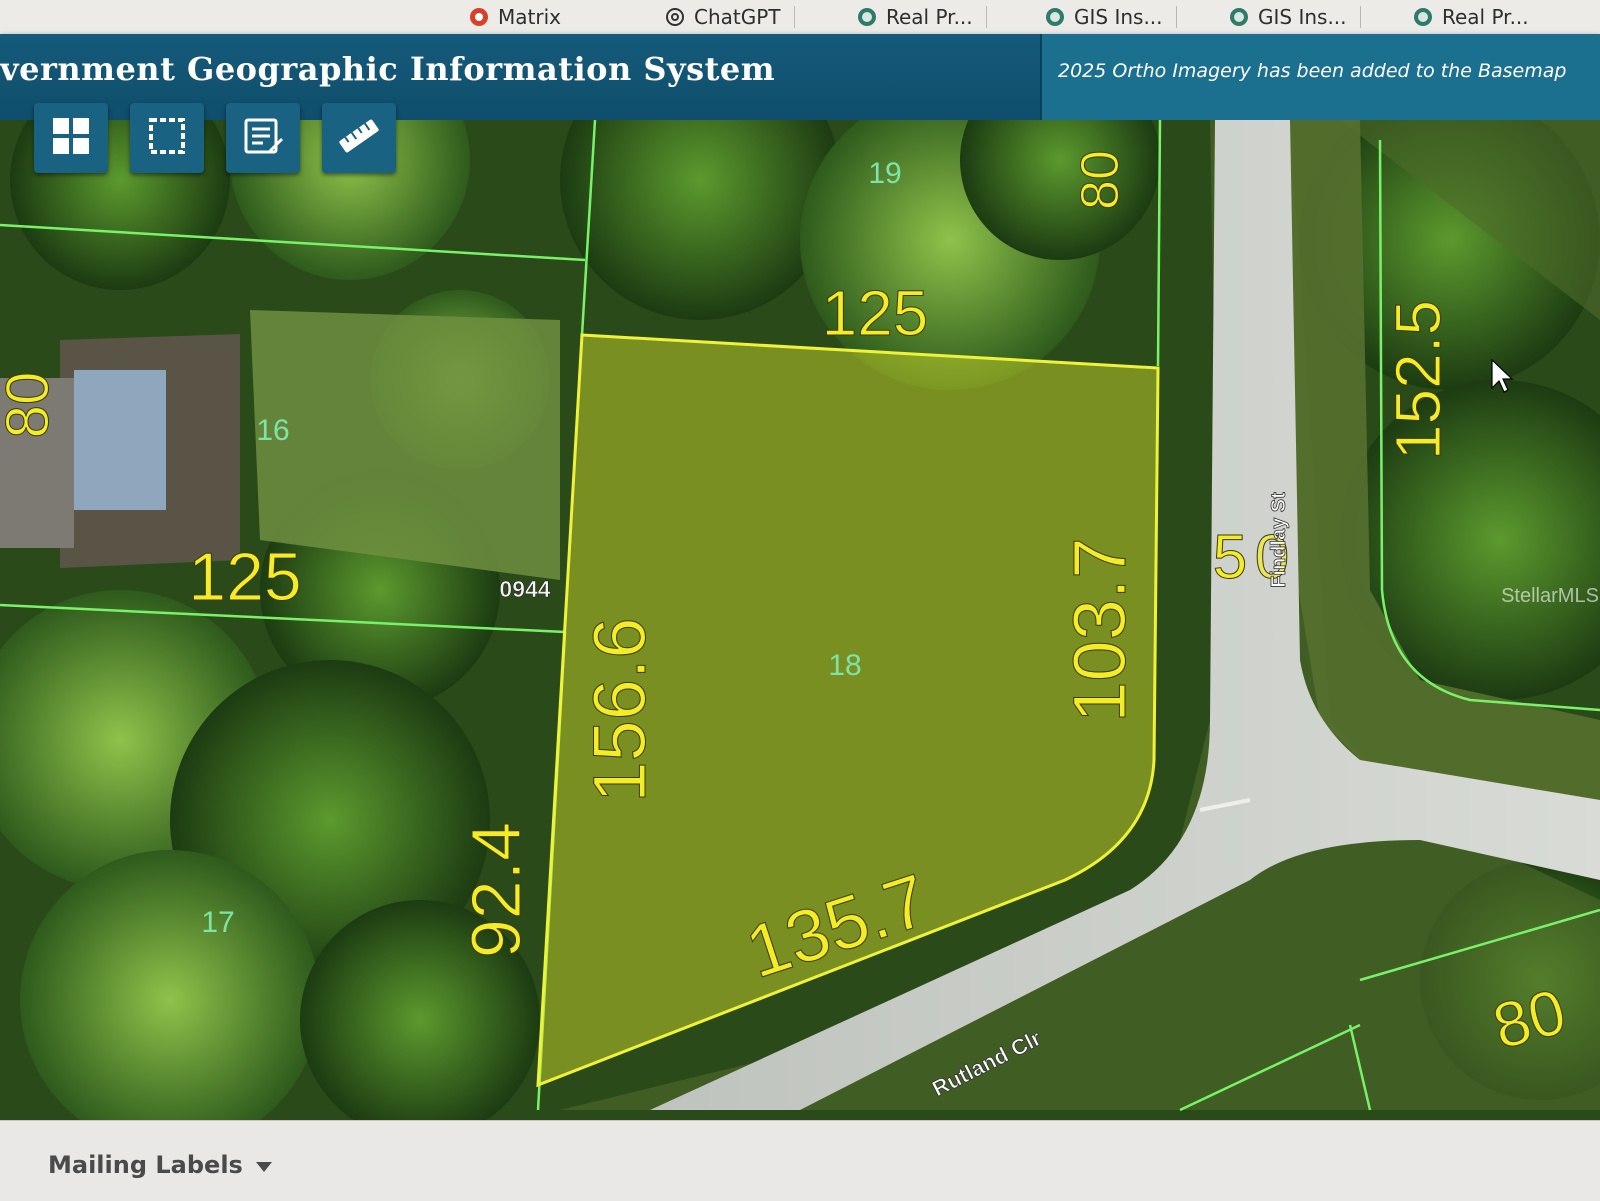 The image size is (1600, 1201). I want to click on mailing-labels-label: Mailing Labels, so click(145, 1165).